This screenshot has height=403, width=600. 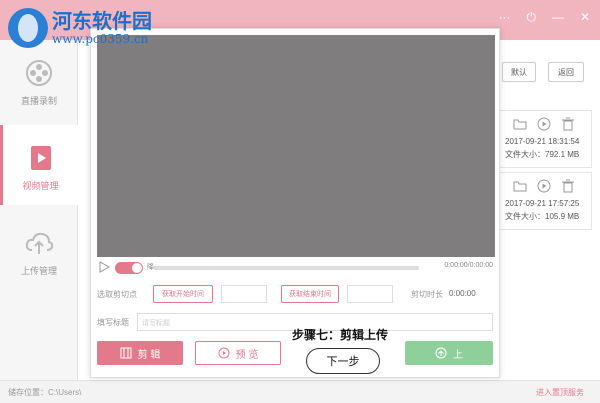 What do you see at coordinates (137, 268) in the screenshot?
I see `toggle-knob` at bounding box center [137, 268].